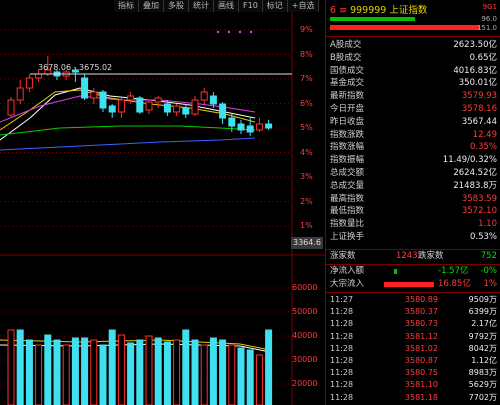  Describe the element at coordinates (306, 225) in the screenshot. I see `percent-label: 1%` at that location.